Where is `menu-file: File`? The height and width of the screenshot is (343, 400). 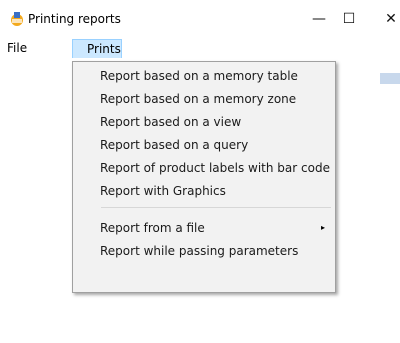
menu-file: File is located at coordinates (17, 48).